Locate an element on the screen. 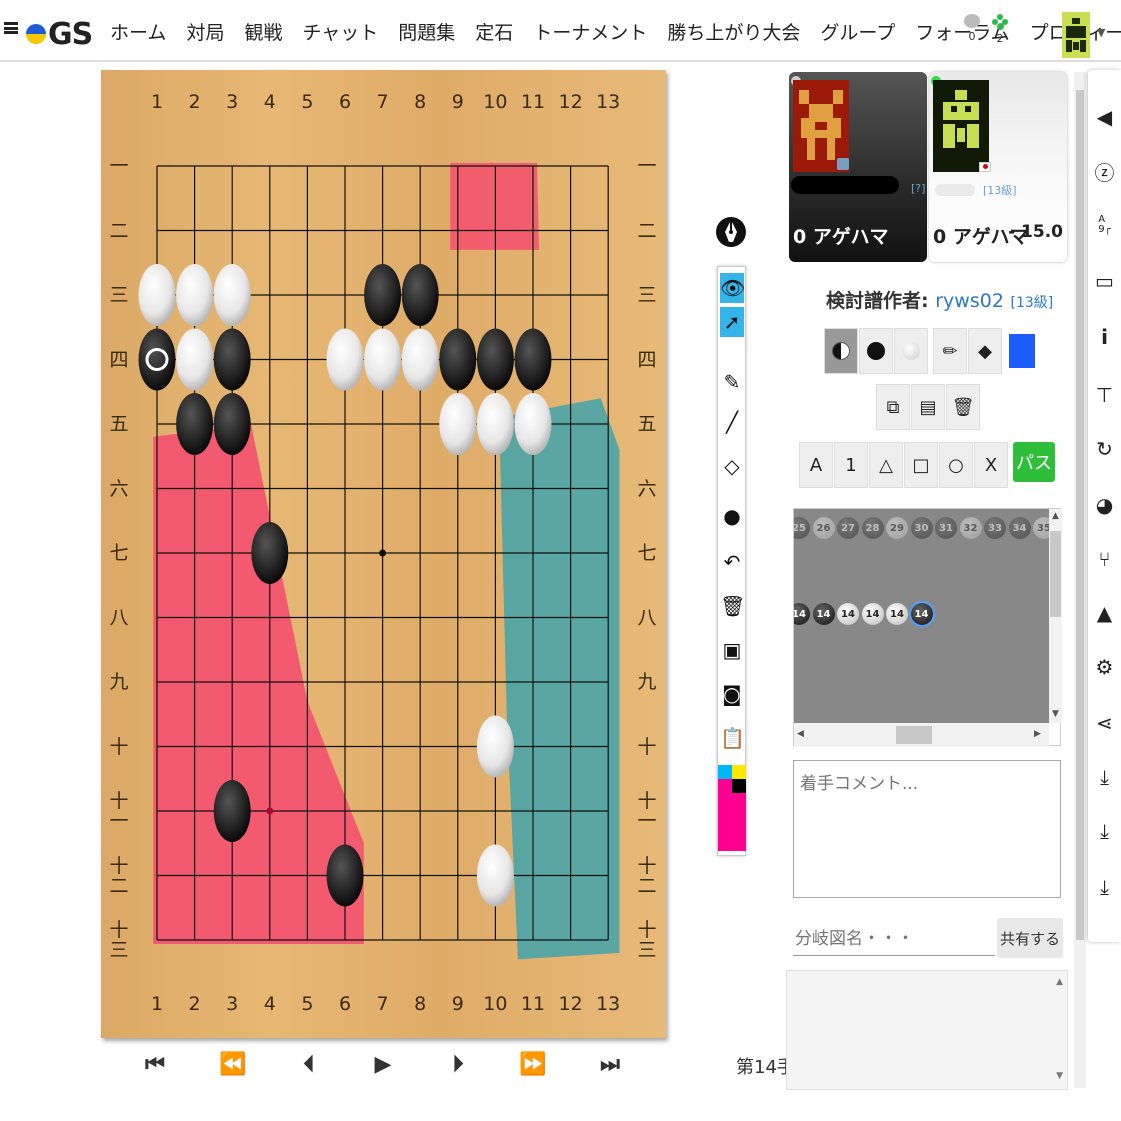 Image resolution: width=1121 pixels, height=1121 pixels. forward-10-button: ⏩ is located at coordinates (532, 1064).